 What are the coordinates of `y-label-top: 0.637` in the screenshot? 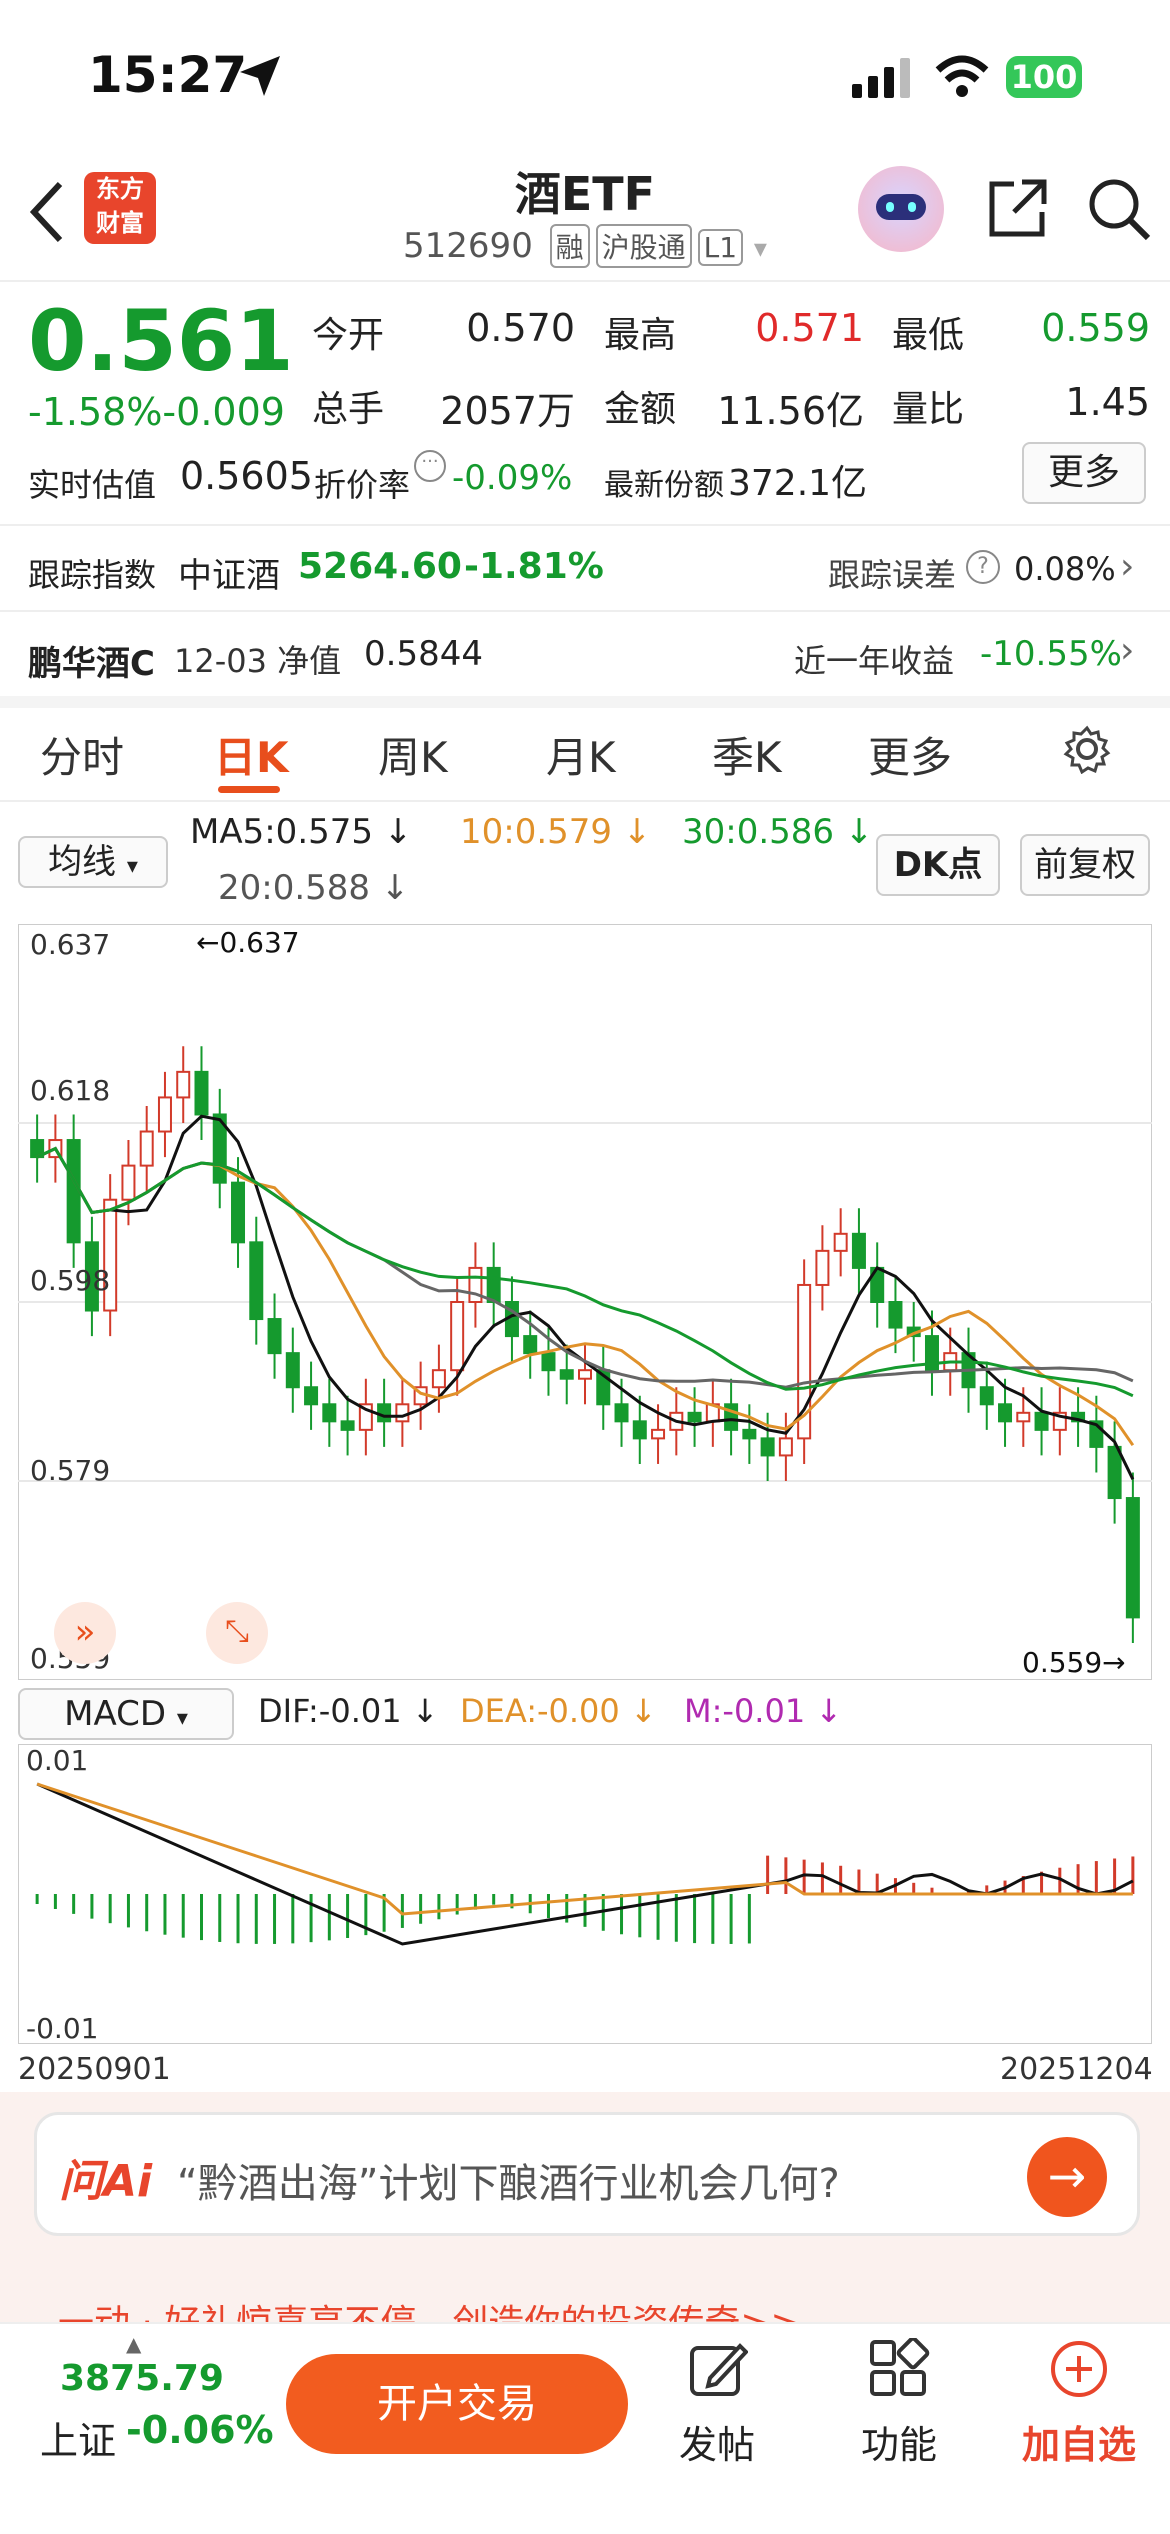 It's located at (70, 944).